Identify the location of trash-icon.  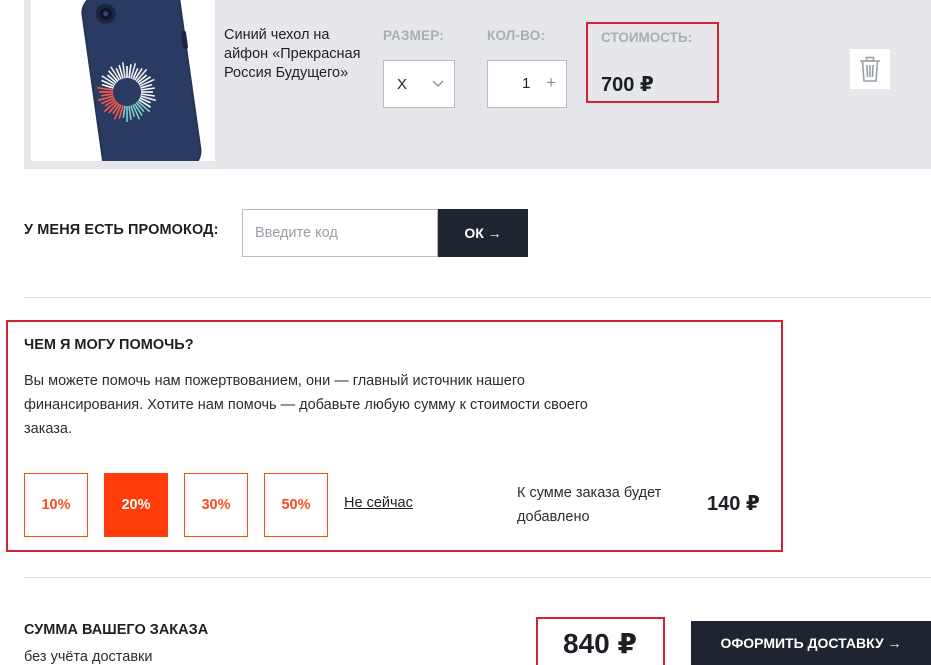
(870, 69).